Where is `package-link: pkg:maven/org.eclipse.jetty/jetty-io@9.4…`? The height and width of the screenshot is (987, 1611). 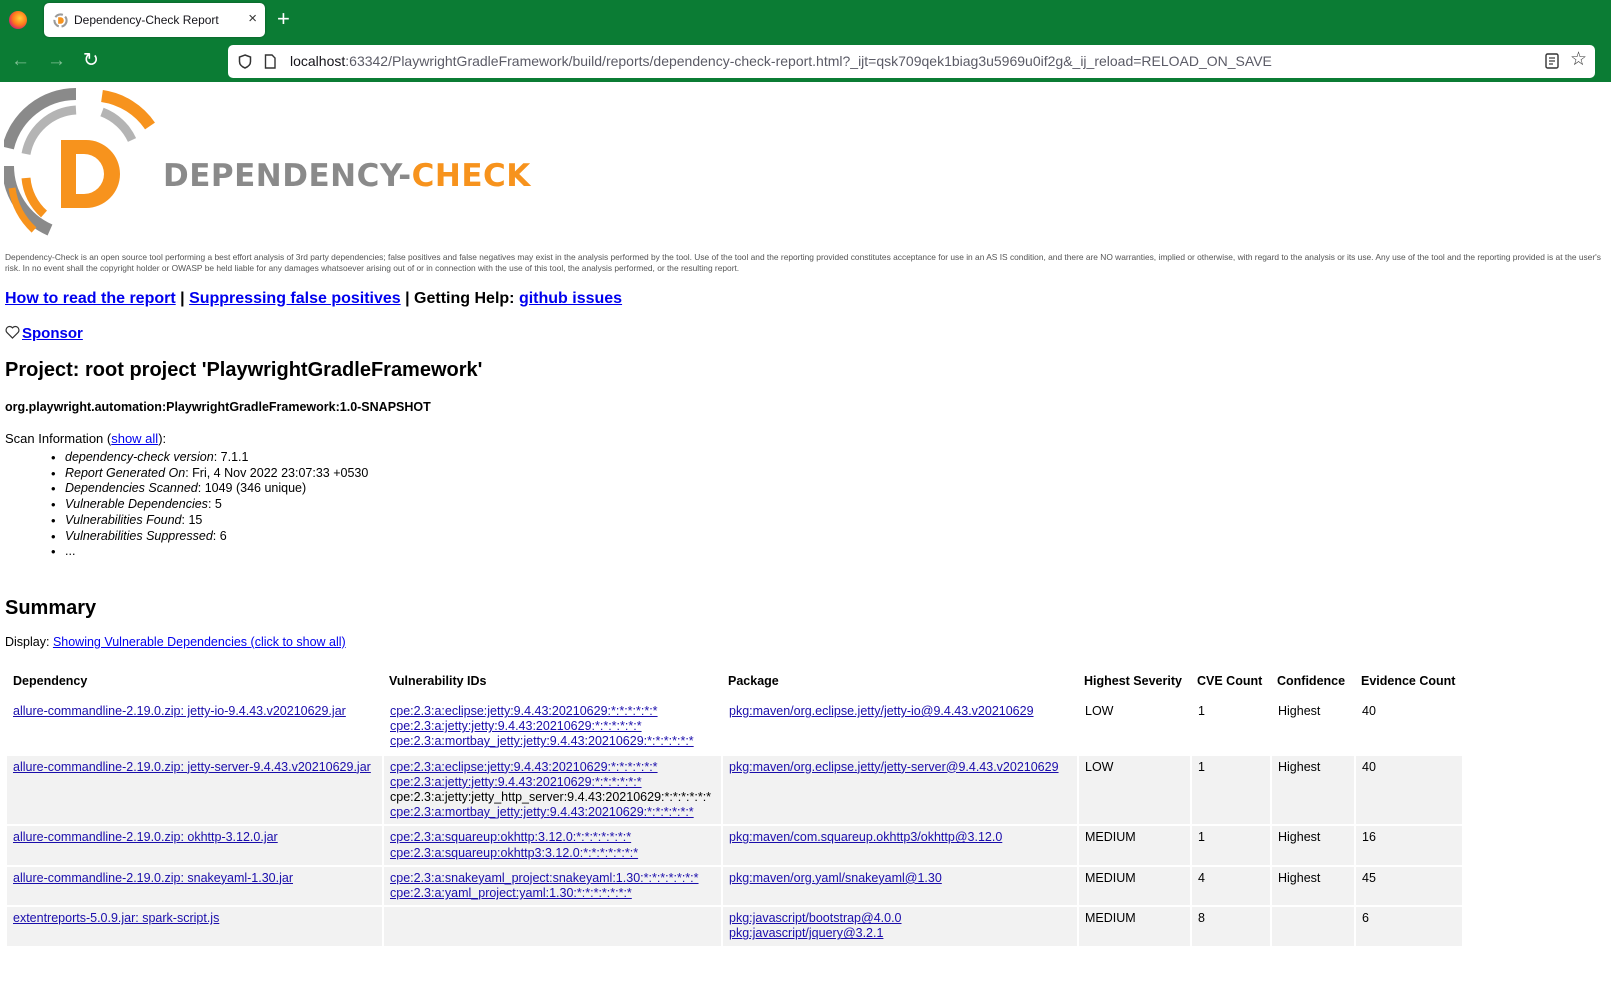
package-link: pkg:maven/org.eclipse.jetty/jetty-io@9.4… is located at coordinates (900, 711).